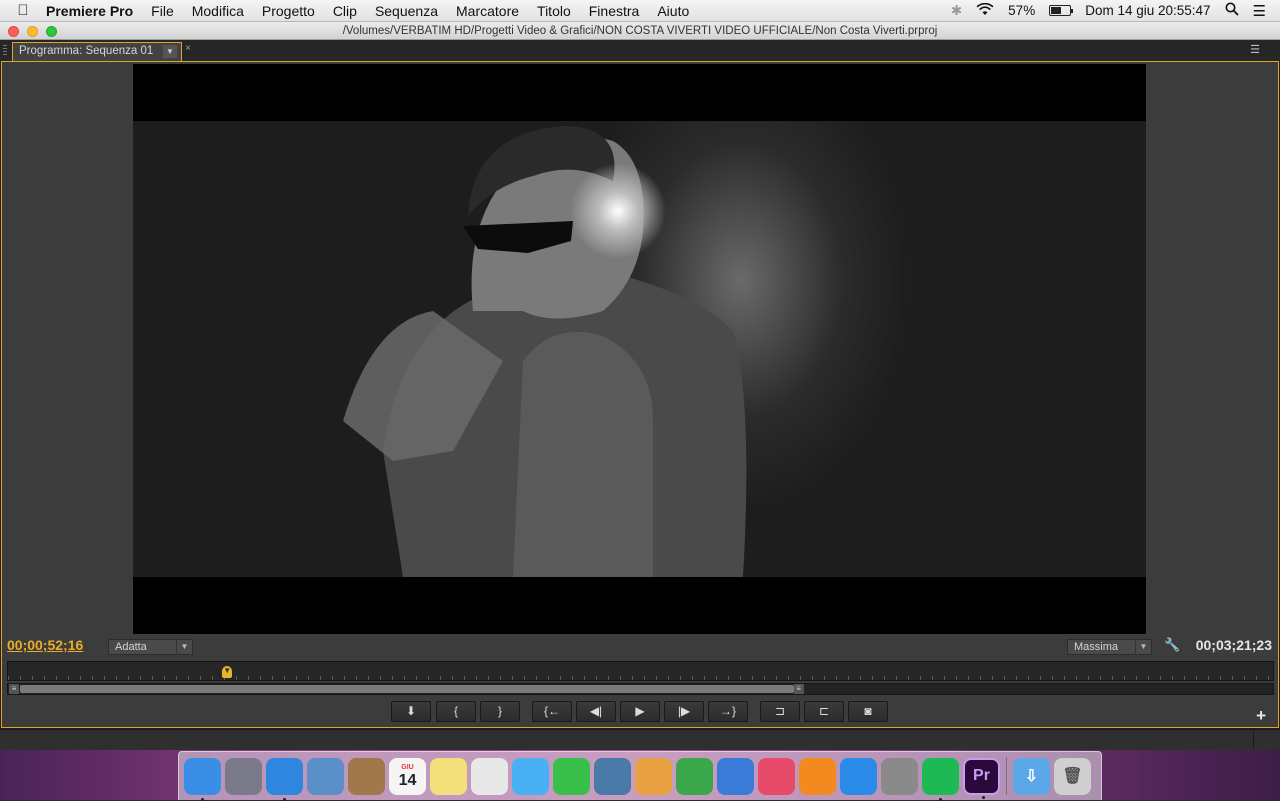  Describe the element at coordinates (1096, 647) in the screenshot. I see `playback-quality-value: Massima` at that location.